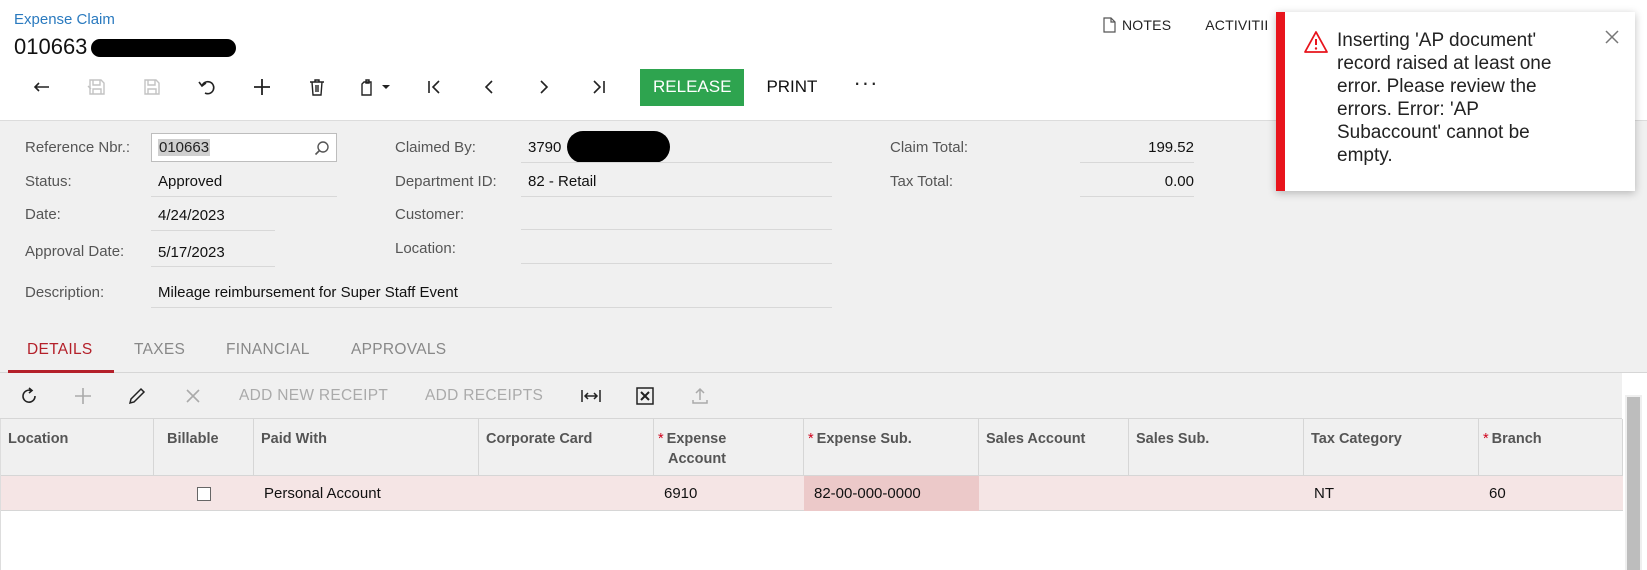 This screenshot has height=570, width=1647. Describe the element at coordinates (204, 447) in the screenshot. I see `col-billable: Billable` at that location.